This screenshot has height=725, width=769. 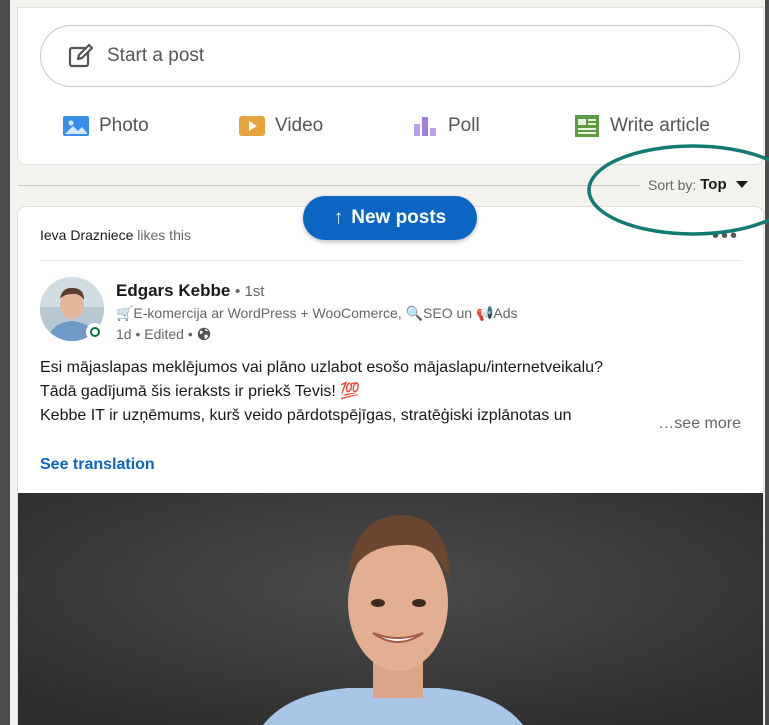 I want to click on start-post-label: Start a post, so click(x=156, y=55).